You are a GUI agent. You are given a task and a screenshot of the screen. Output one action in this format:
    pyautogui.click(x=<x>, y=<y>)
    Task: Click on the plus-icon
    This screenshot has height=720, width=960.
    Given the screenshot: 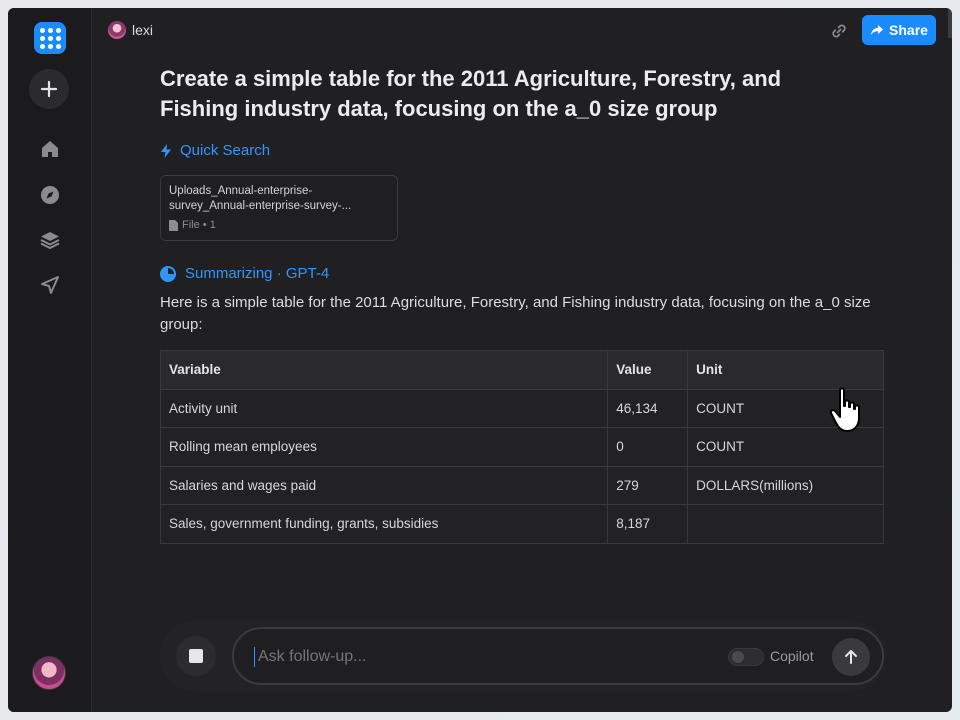 What is the action you would take?
    pyautogui.click(x=49, y=89)
    